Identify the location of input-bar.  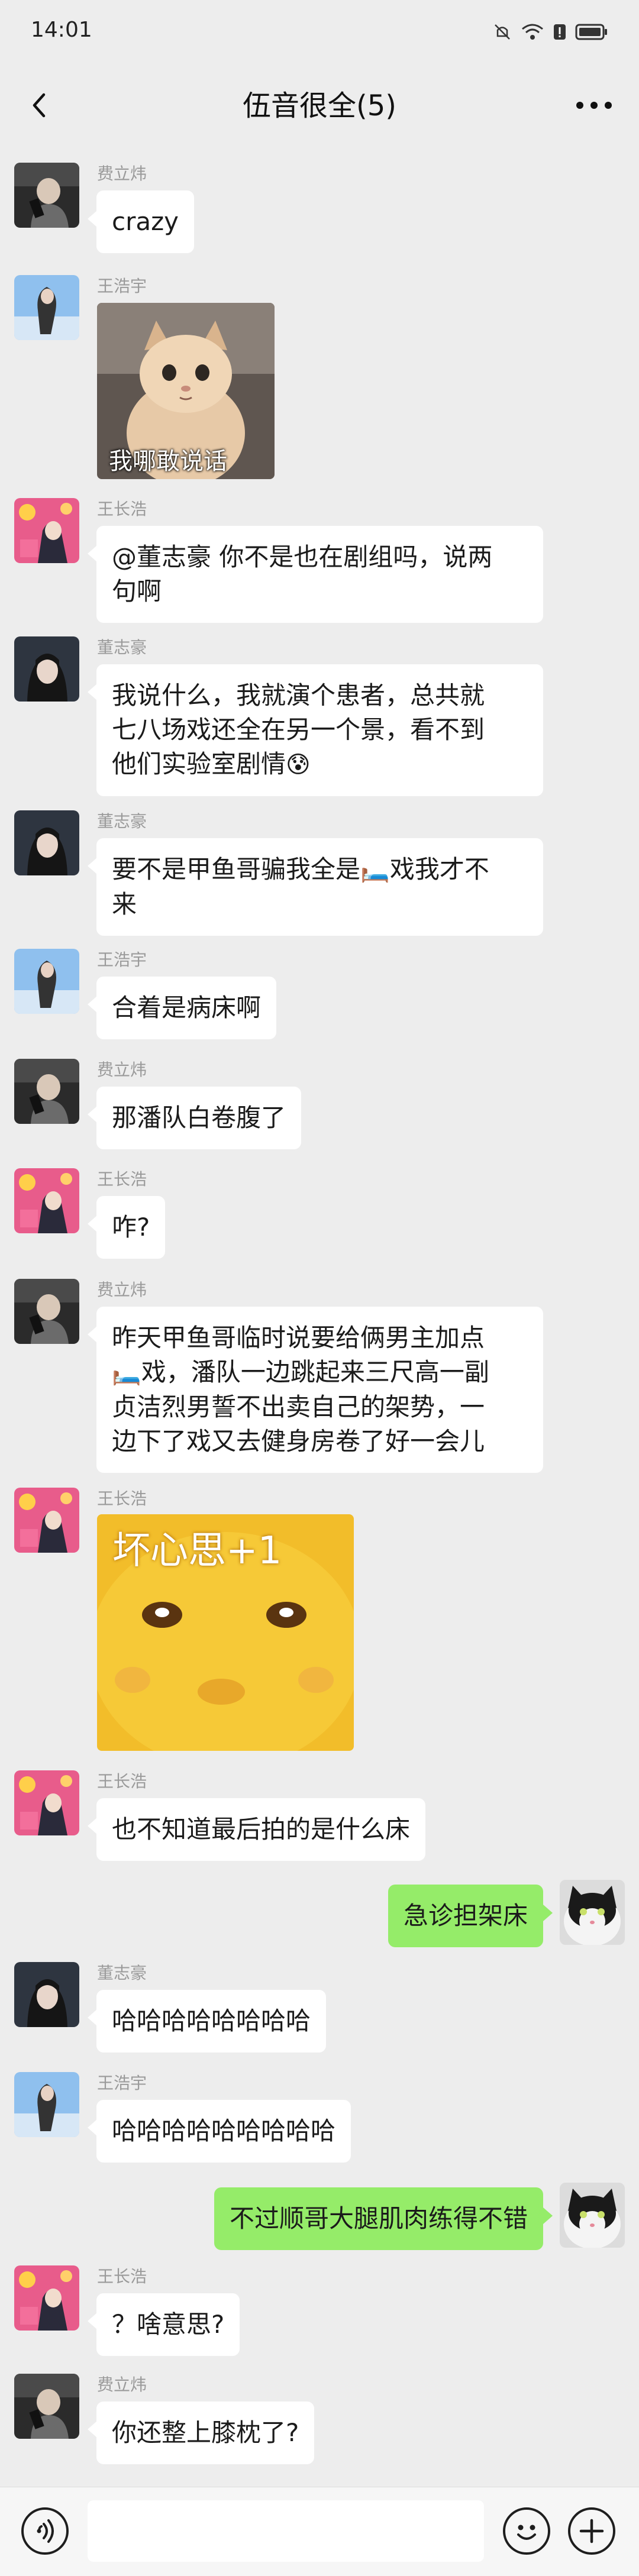
(319, 2531).